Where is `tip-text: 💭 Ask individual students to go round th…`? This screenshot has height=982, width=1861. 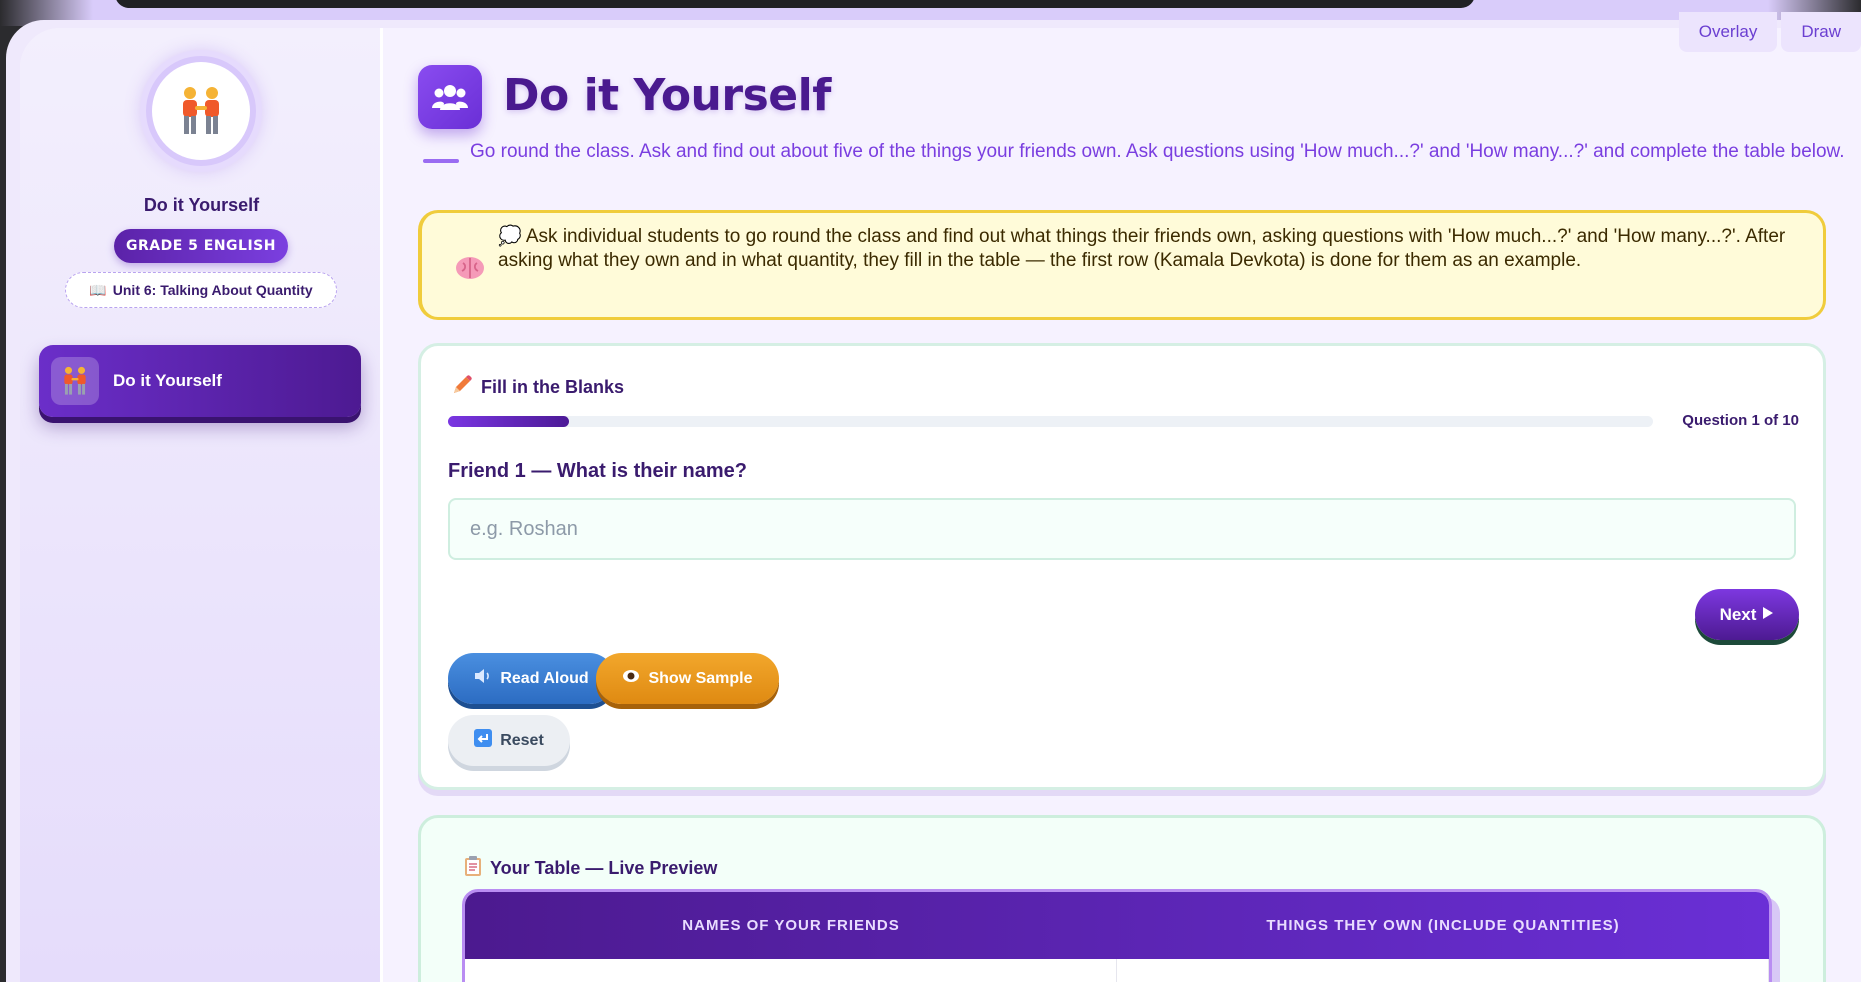
tip-text: 💭 Ask individual students to go round th… is located at coordinates (1142, 248).